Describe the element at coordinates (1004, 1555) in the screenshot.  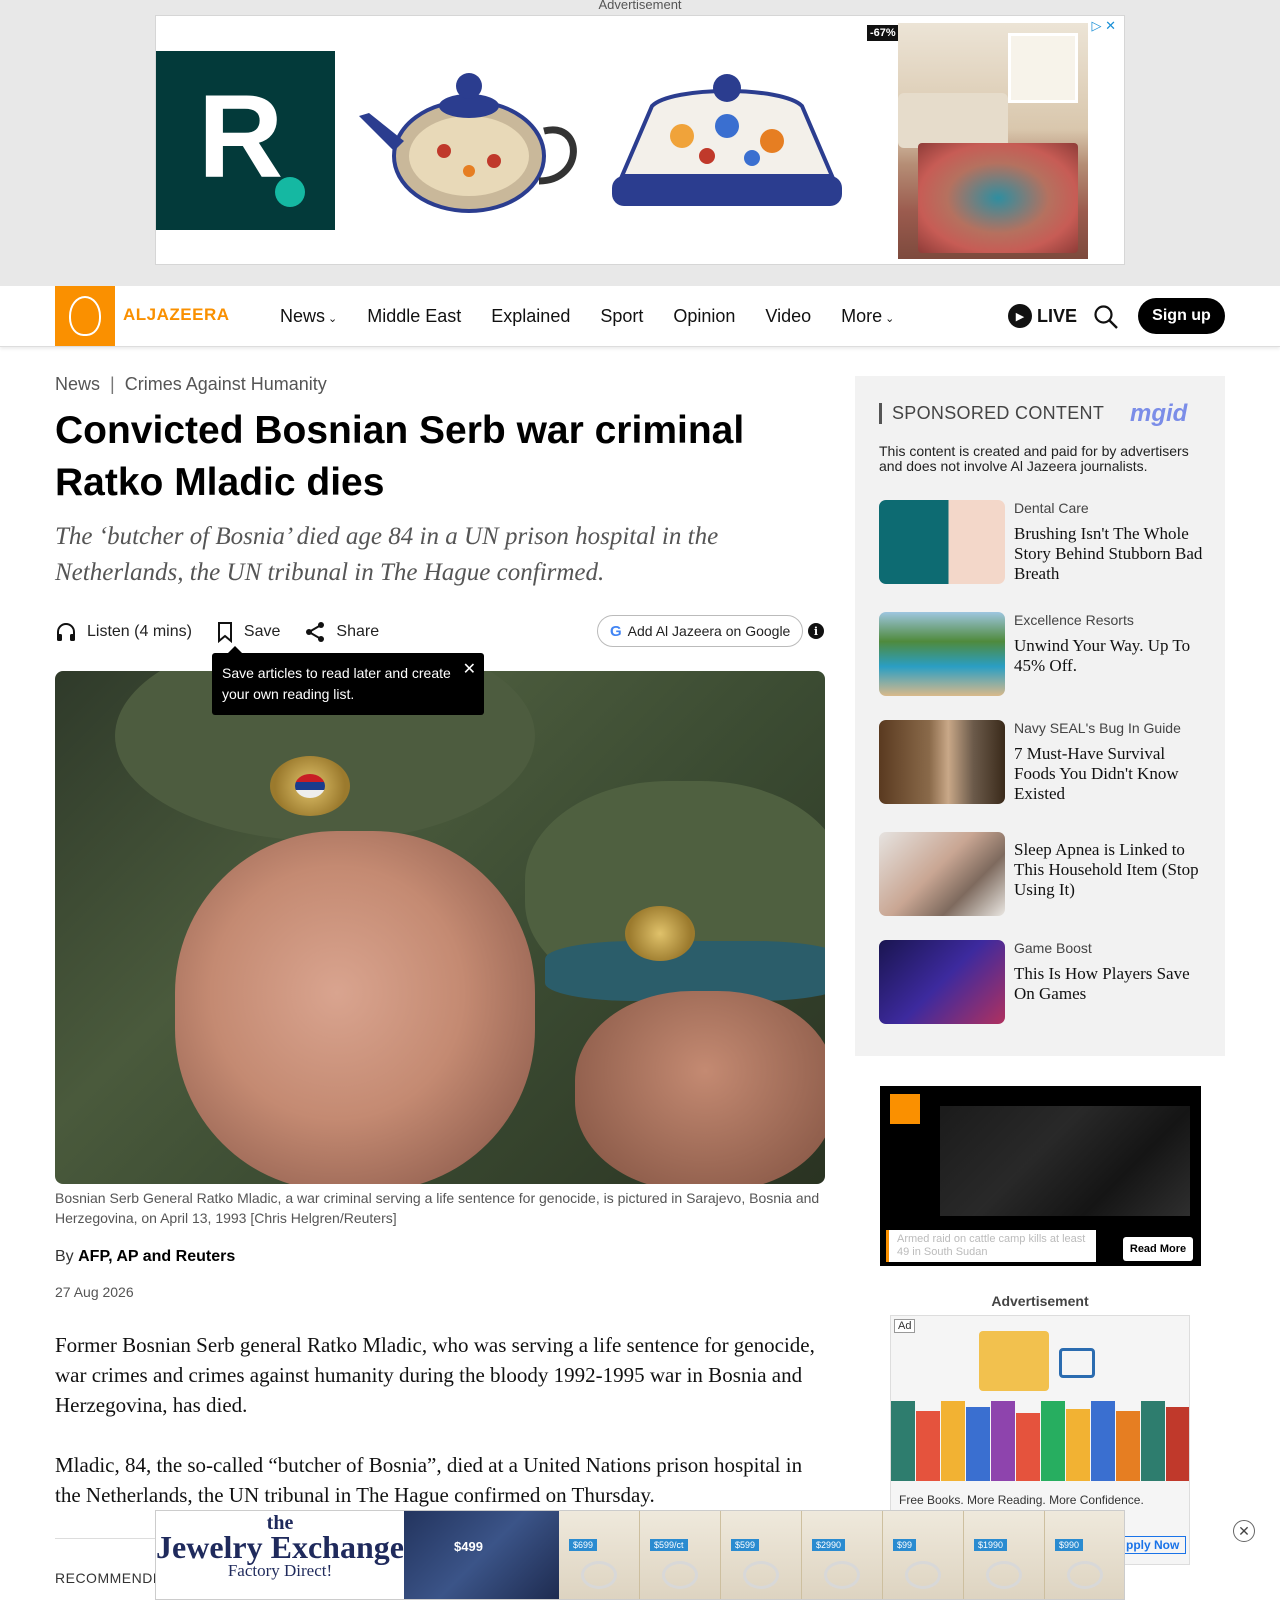
I see `ring-product: $1990` at that location.